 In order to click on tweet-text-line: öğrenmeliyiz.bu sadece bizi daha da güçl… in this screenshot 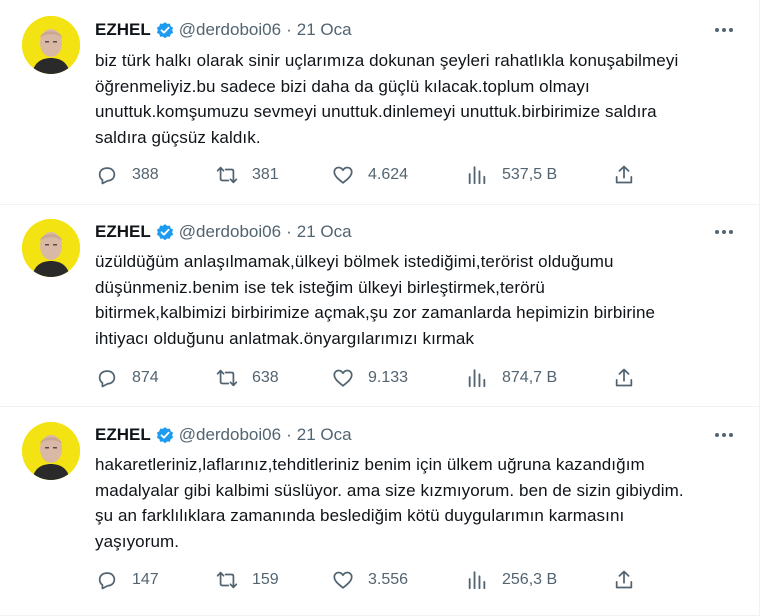, I will do `click(342, 86)`.